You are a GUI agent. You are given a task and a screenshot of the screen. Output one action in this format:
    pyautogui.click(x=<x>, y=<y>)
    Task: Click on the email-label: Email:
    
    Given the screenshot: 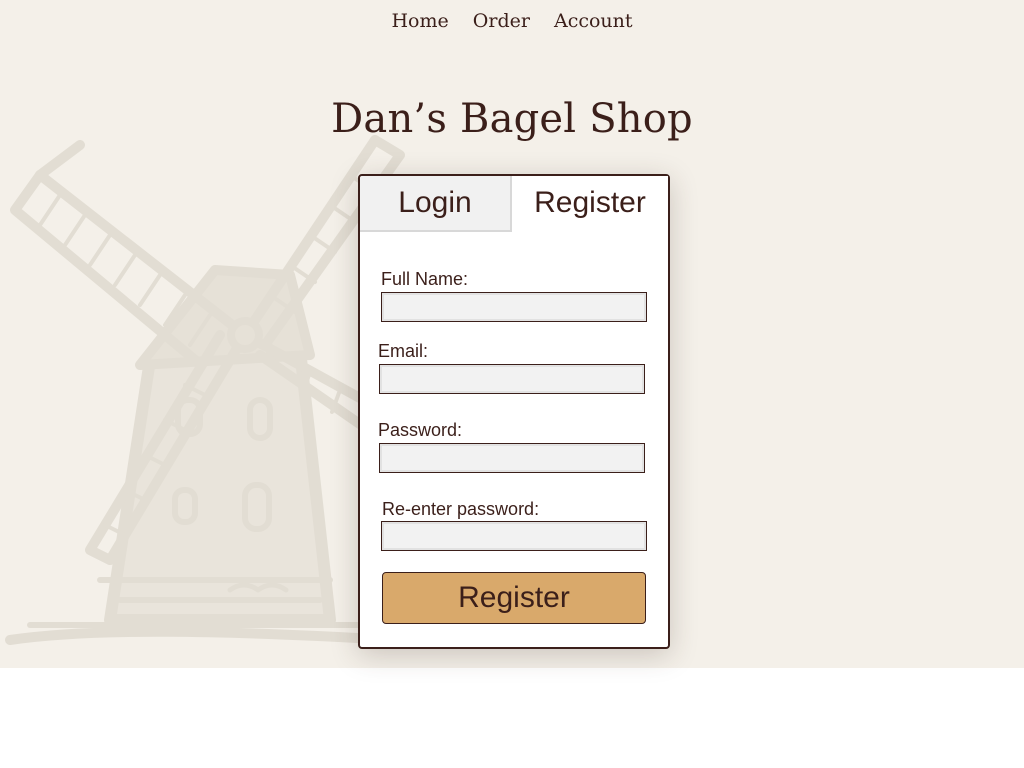 What is the action you would take?
    pyautogui.click(x=403, y=351)
    